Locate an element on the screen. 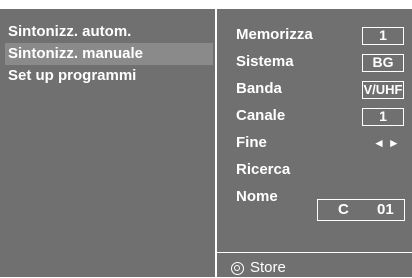 Image resolution: width=412 pixels, height=278 pixels. menu-item-program-setup: Set up programmi is located at coordinates (109, 76).